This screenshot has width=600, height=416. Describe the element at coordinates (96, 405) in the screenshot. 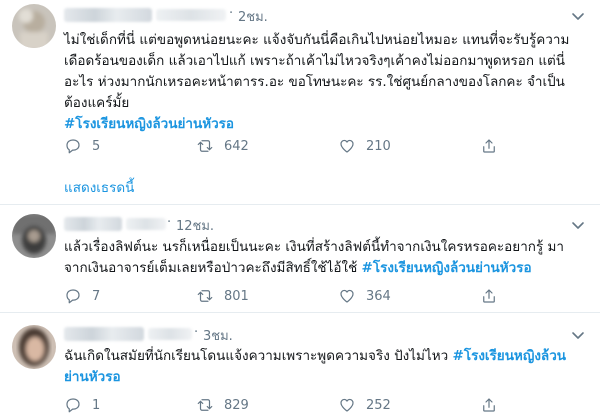

I see `reply-count: 1` at that location.